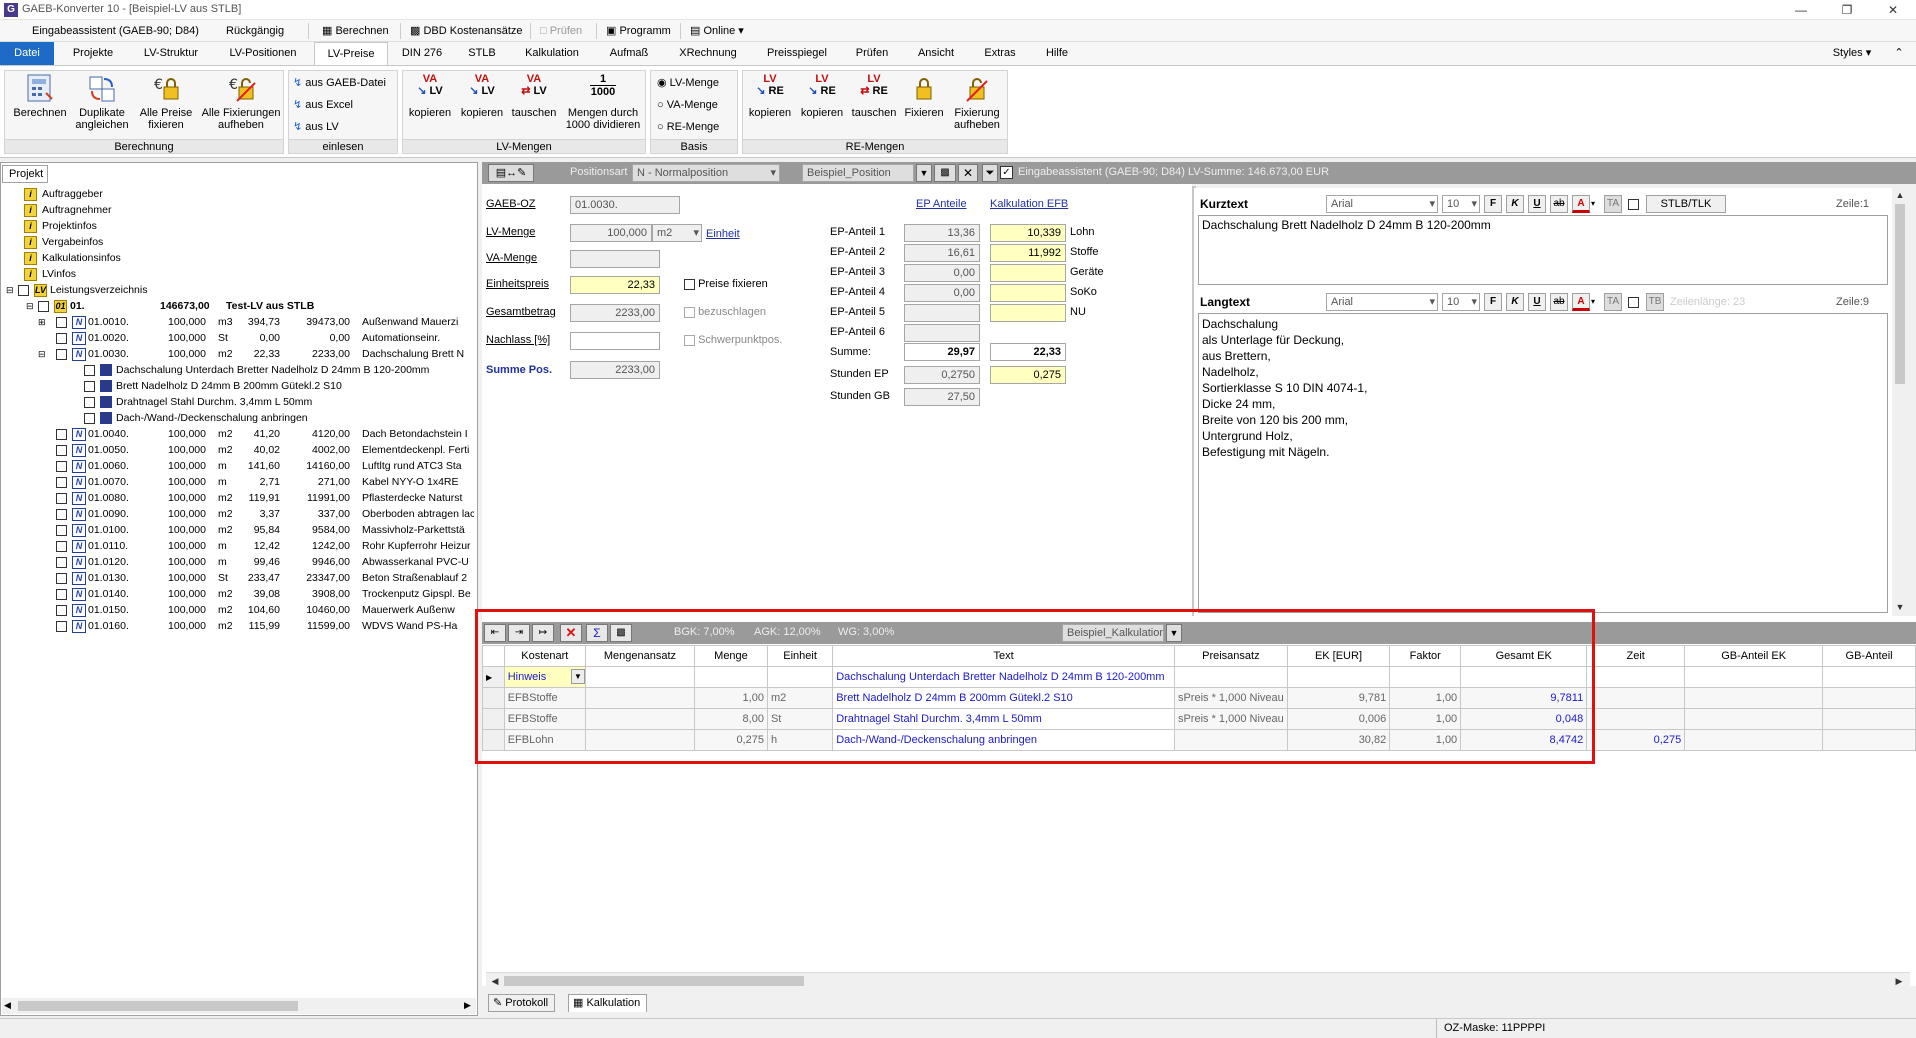 The width and height of the screenshot is (1916, 1038). What do you see at coordinates (800, 656) in the screenshot?
I see `column-header: Einheit` at bounding box center [800, 656].